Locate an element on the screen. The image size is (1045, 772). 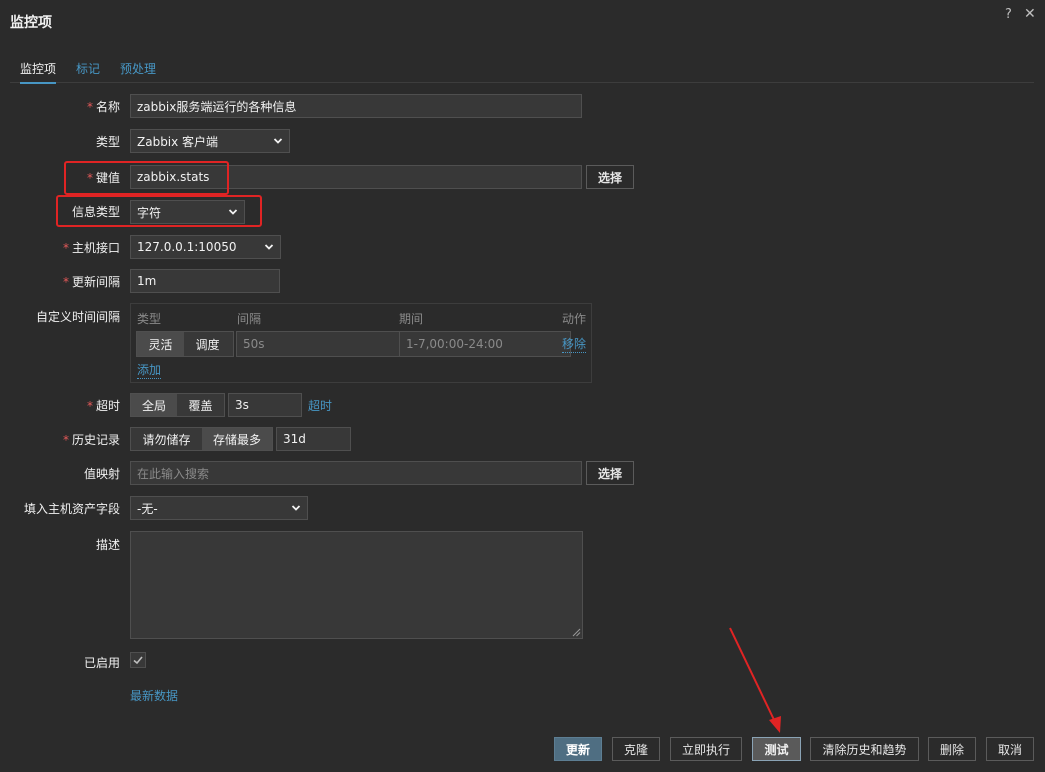
enabled-label: 已启用 is located at coordinates (101, 663).